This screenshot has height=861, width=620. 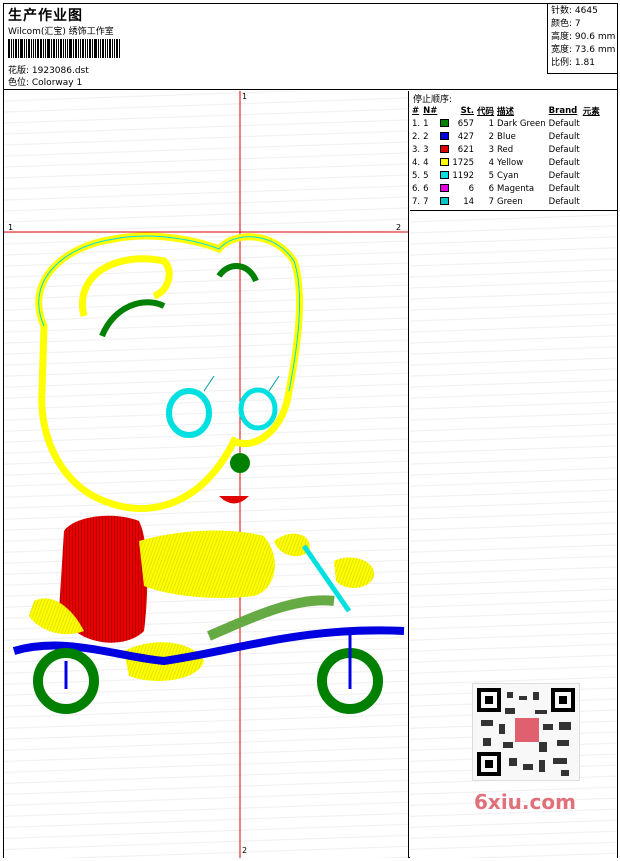 What do you see at coordinates (237, 273) in the screenshot?
I see `right-brow` at bounding box center [237, 273].